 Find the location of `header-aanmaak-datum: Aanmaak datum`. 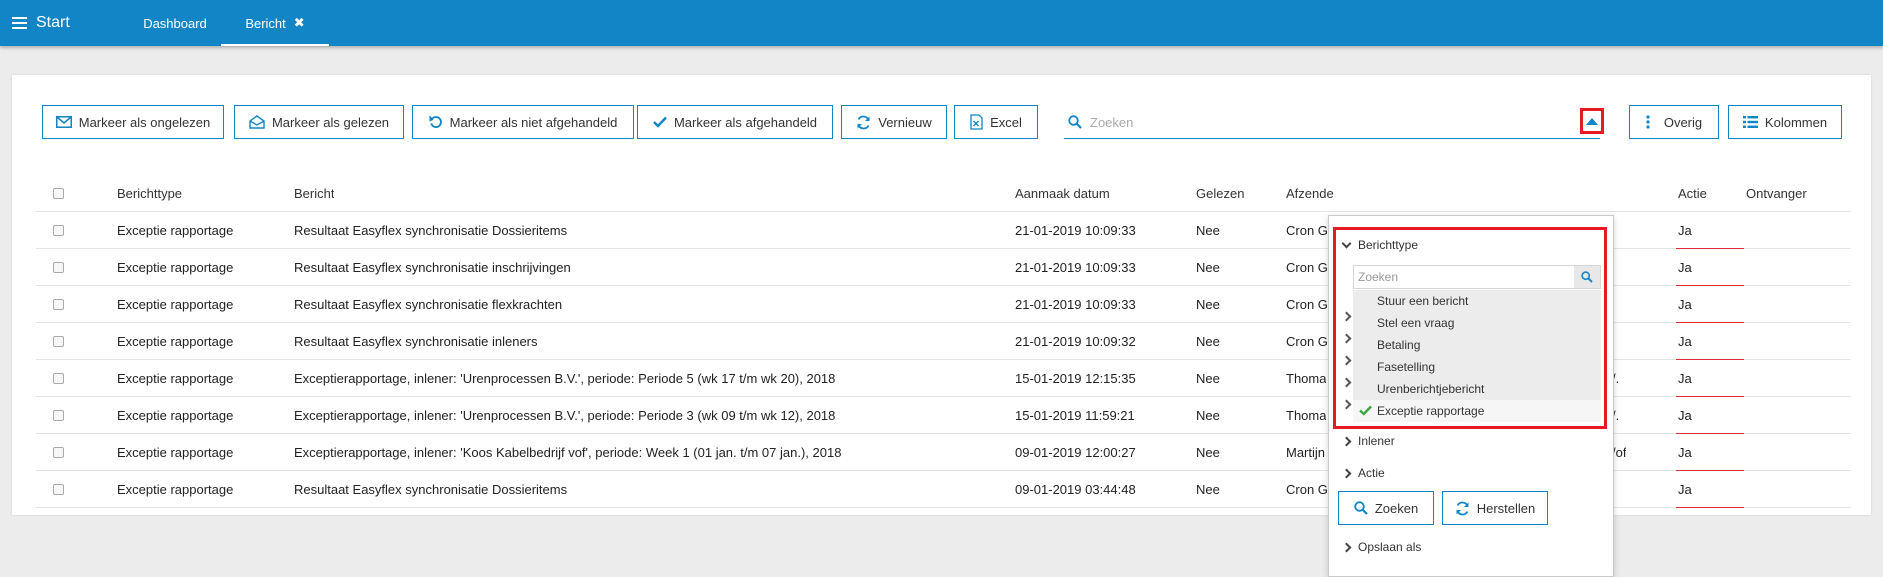

header-aanmaak-datum: Aanmaak datum is located at coordinates (1062, 193).